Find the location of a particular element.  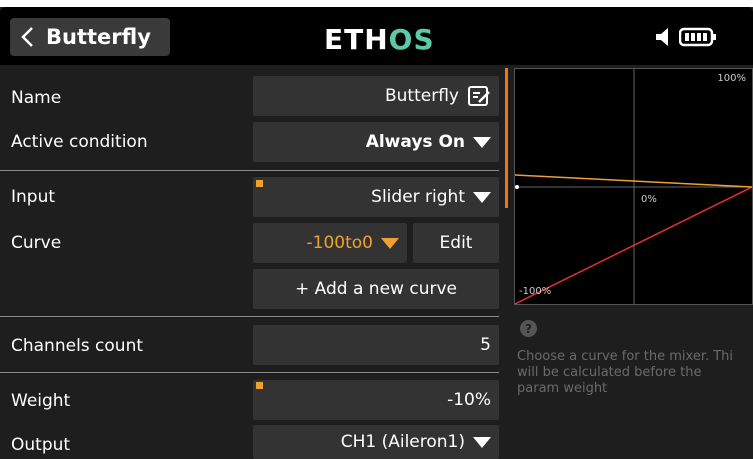

page-title: Butterfly is located at coordinates (98, 37).